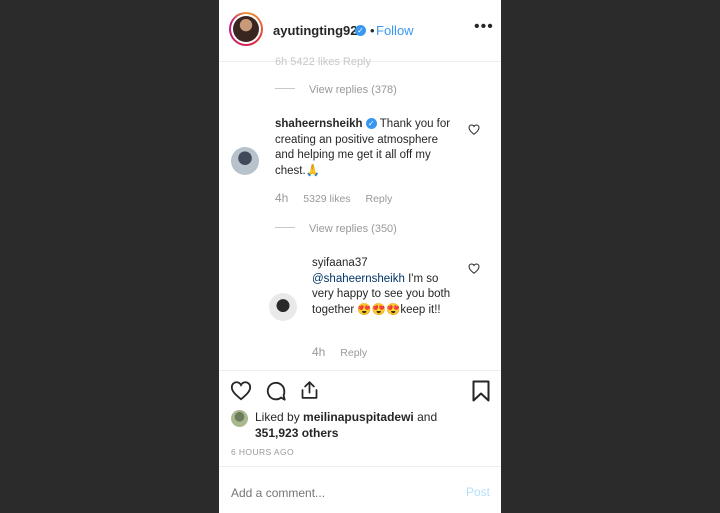 This screenshot has height=513, width=720. What do you see at coordinates (323, 62) in the screenshot?
I see `cut-off-comment-meta: 6h 5422 likes Reply` at bounding box center [323, 62].